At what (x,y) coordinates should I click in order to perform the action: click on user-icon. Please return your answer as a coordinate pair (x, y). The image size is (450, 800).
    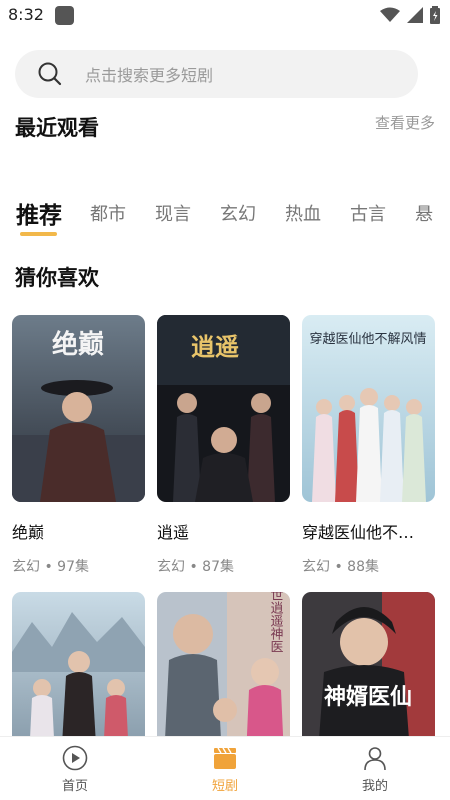
    Looking at the image, I should click on (375, 759).